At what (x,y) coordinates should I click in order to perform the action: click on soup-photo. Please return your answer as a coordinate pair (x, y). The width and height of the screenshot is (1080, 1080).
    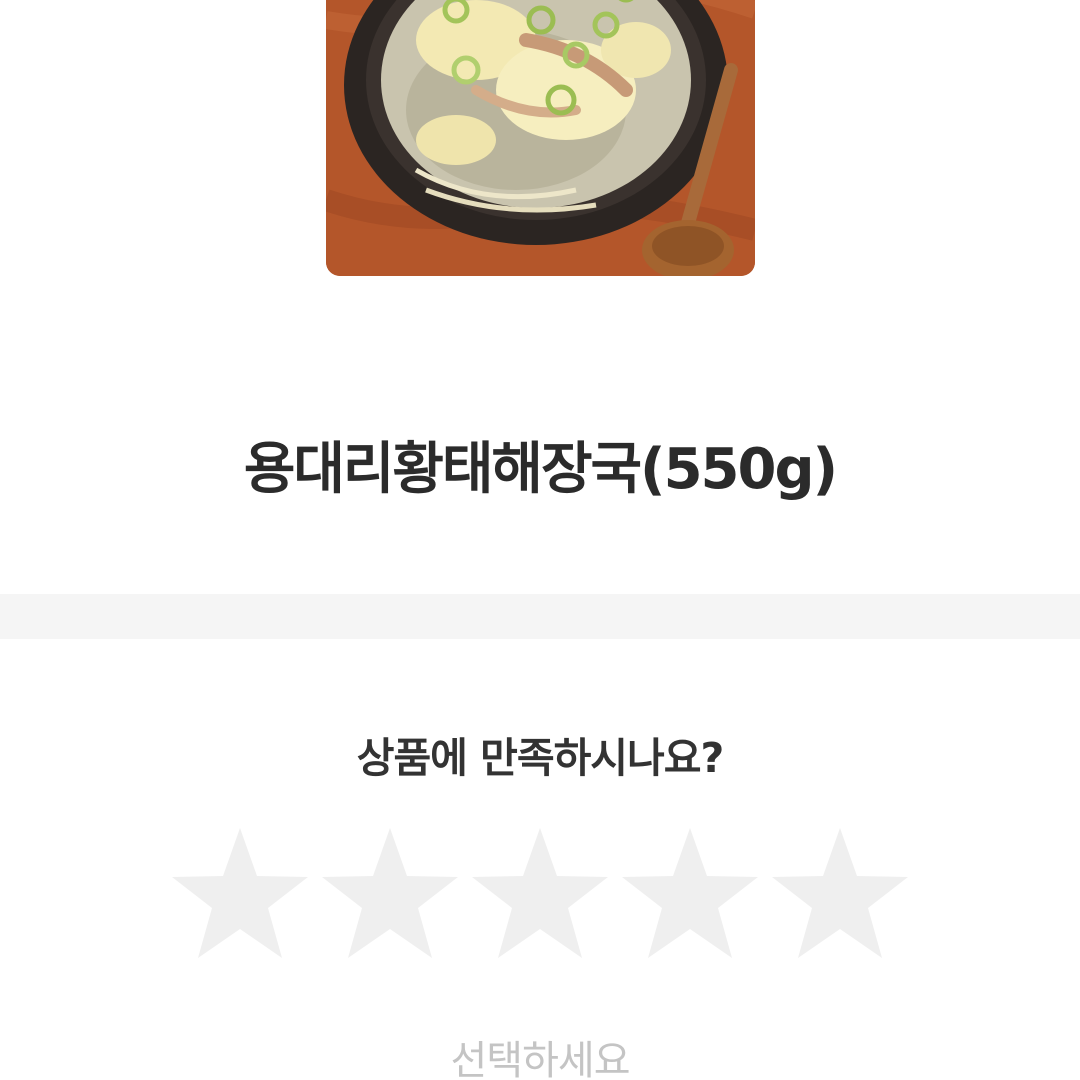
    Looking at the image, I should click on (540, 138).